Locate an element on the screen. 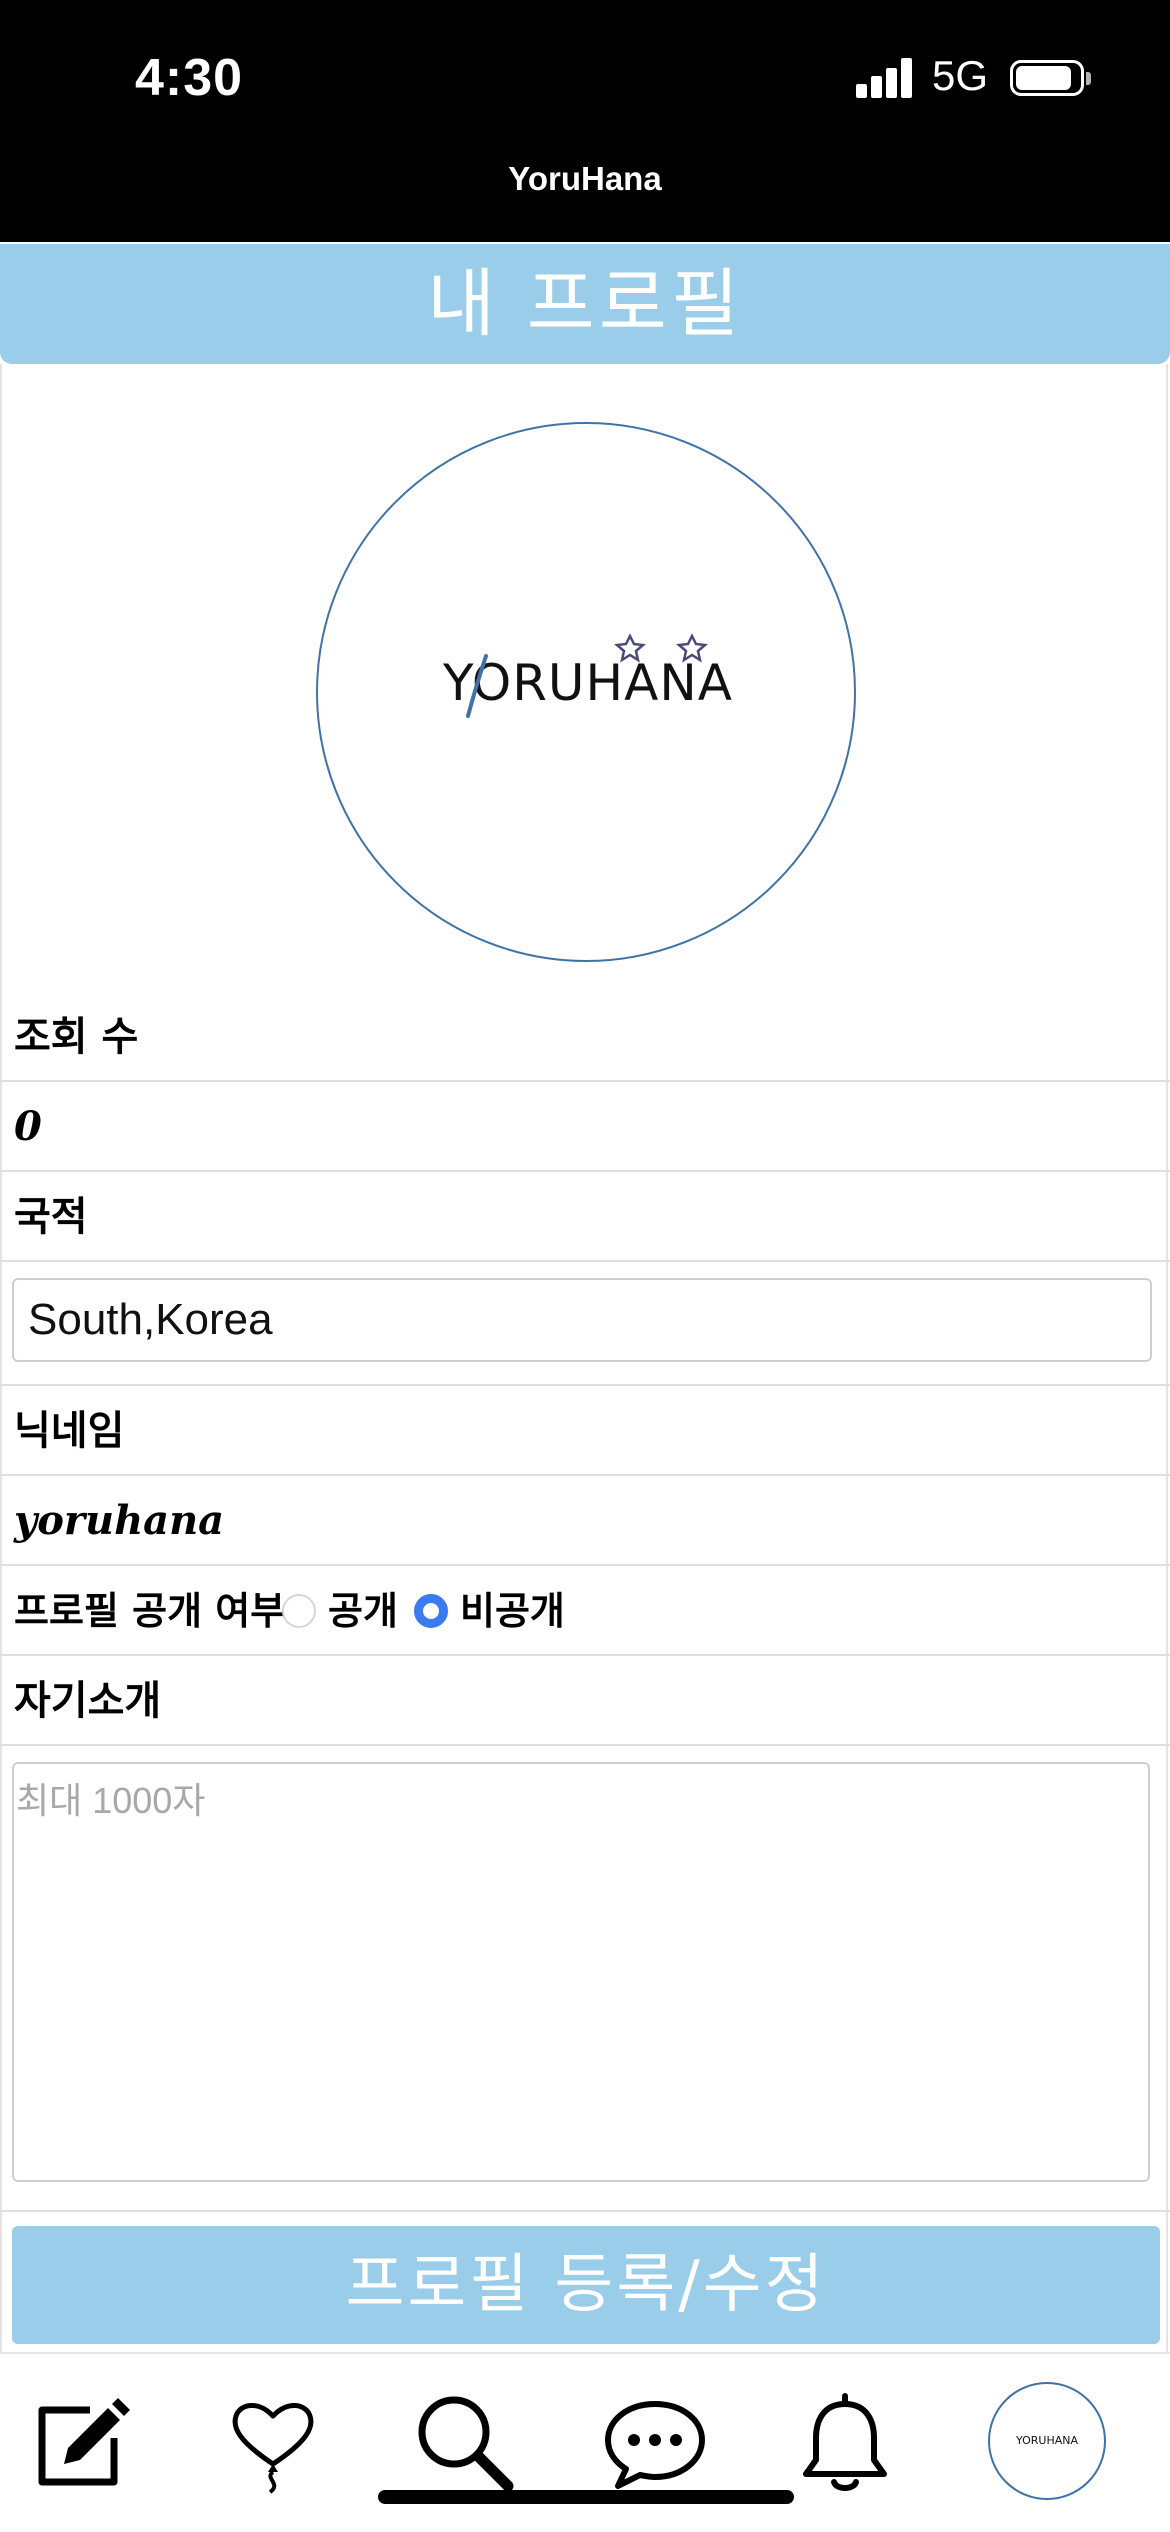 The image size is (1170, 2532). search-icon is located at coordinates (466, 2444).